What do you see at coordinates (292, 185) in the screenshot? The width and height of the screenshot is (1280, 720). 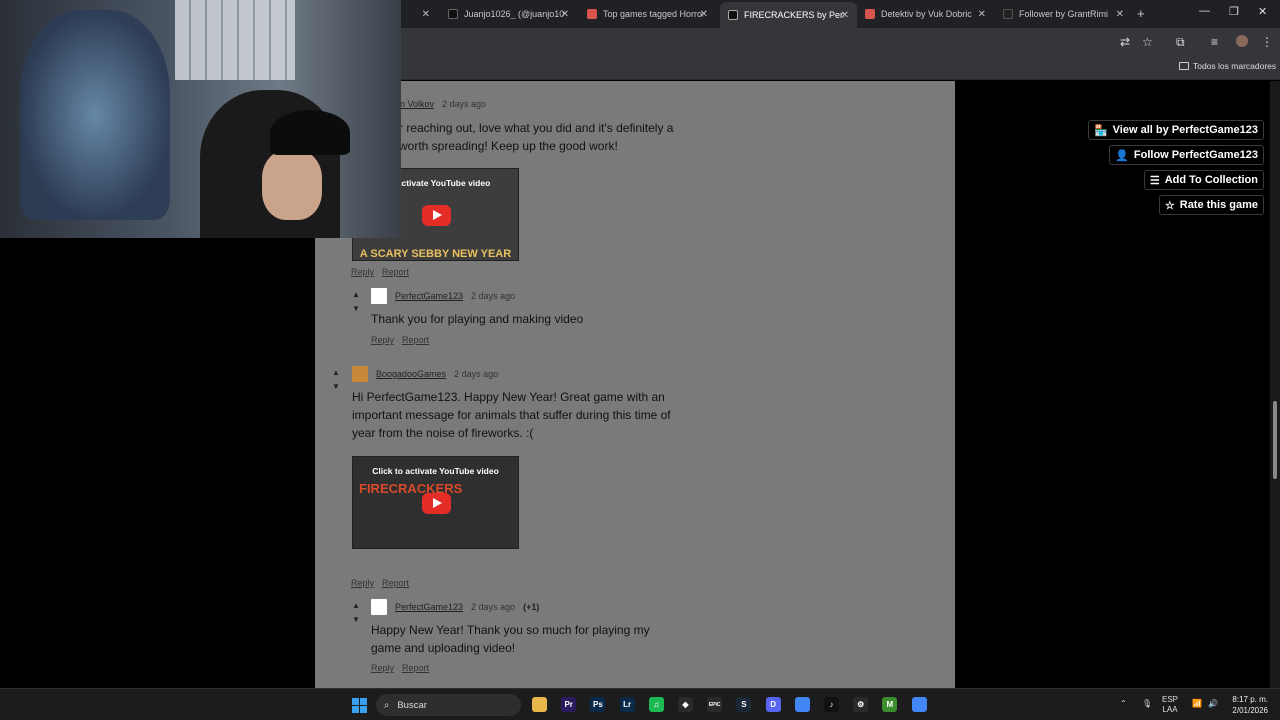 I see `streamer-face` at bounding box center [292, 185].